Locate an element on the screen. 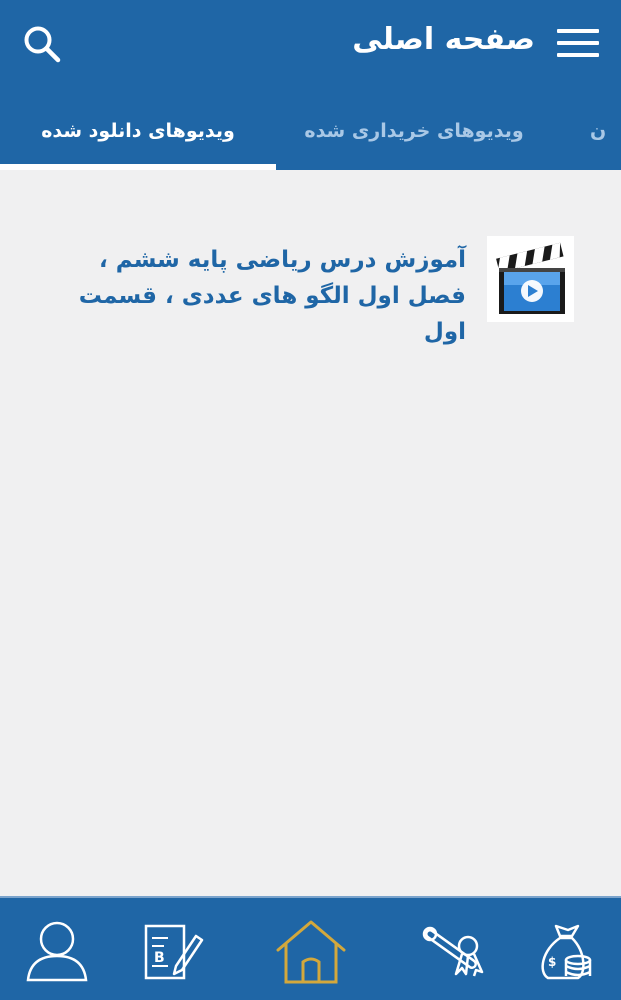 This screenshot has width=621, height=1000. search-button is located at coordinates (42, 44).